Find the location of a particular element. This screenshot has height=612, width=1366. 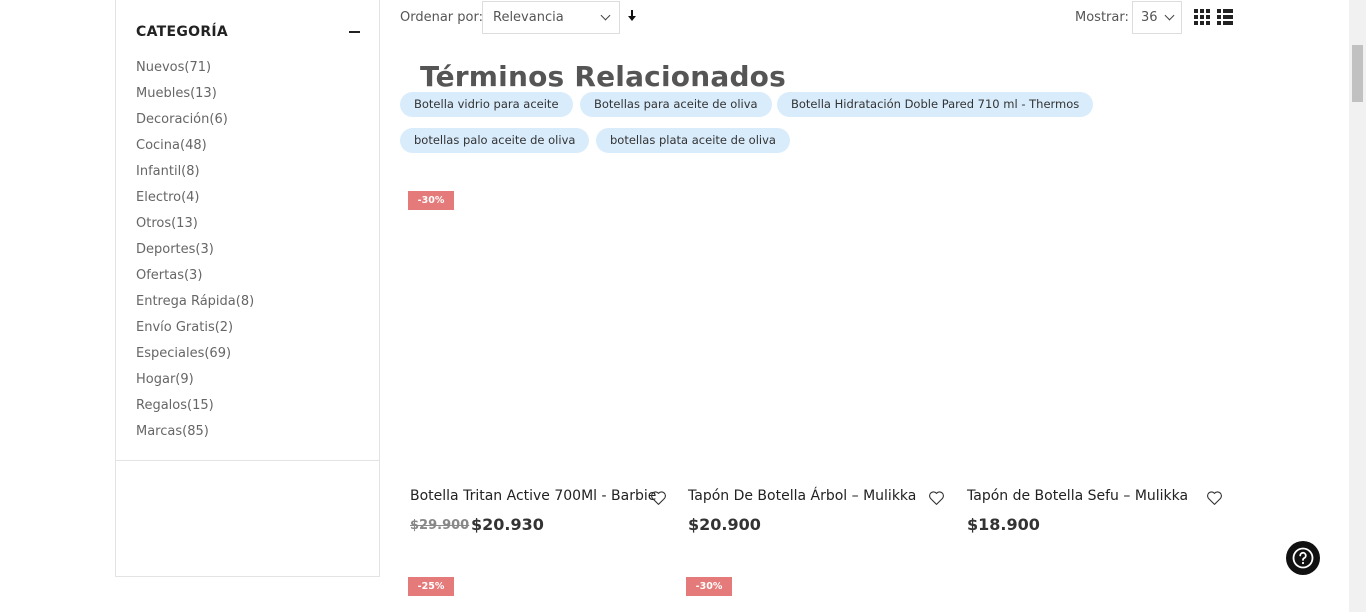

category-item-marcas: Marcas(85) is located at coordinates (195, 432).